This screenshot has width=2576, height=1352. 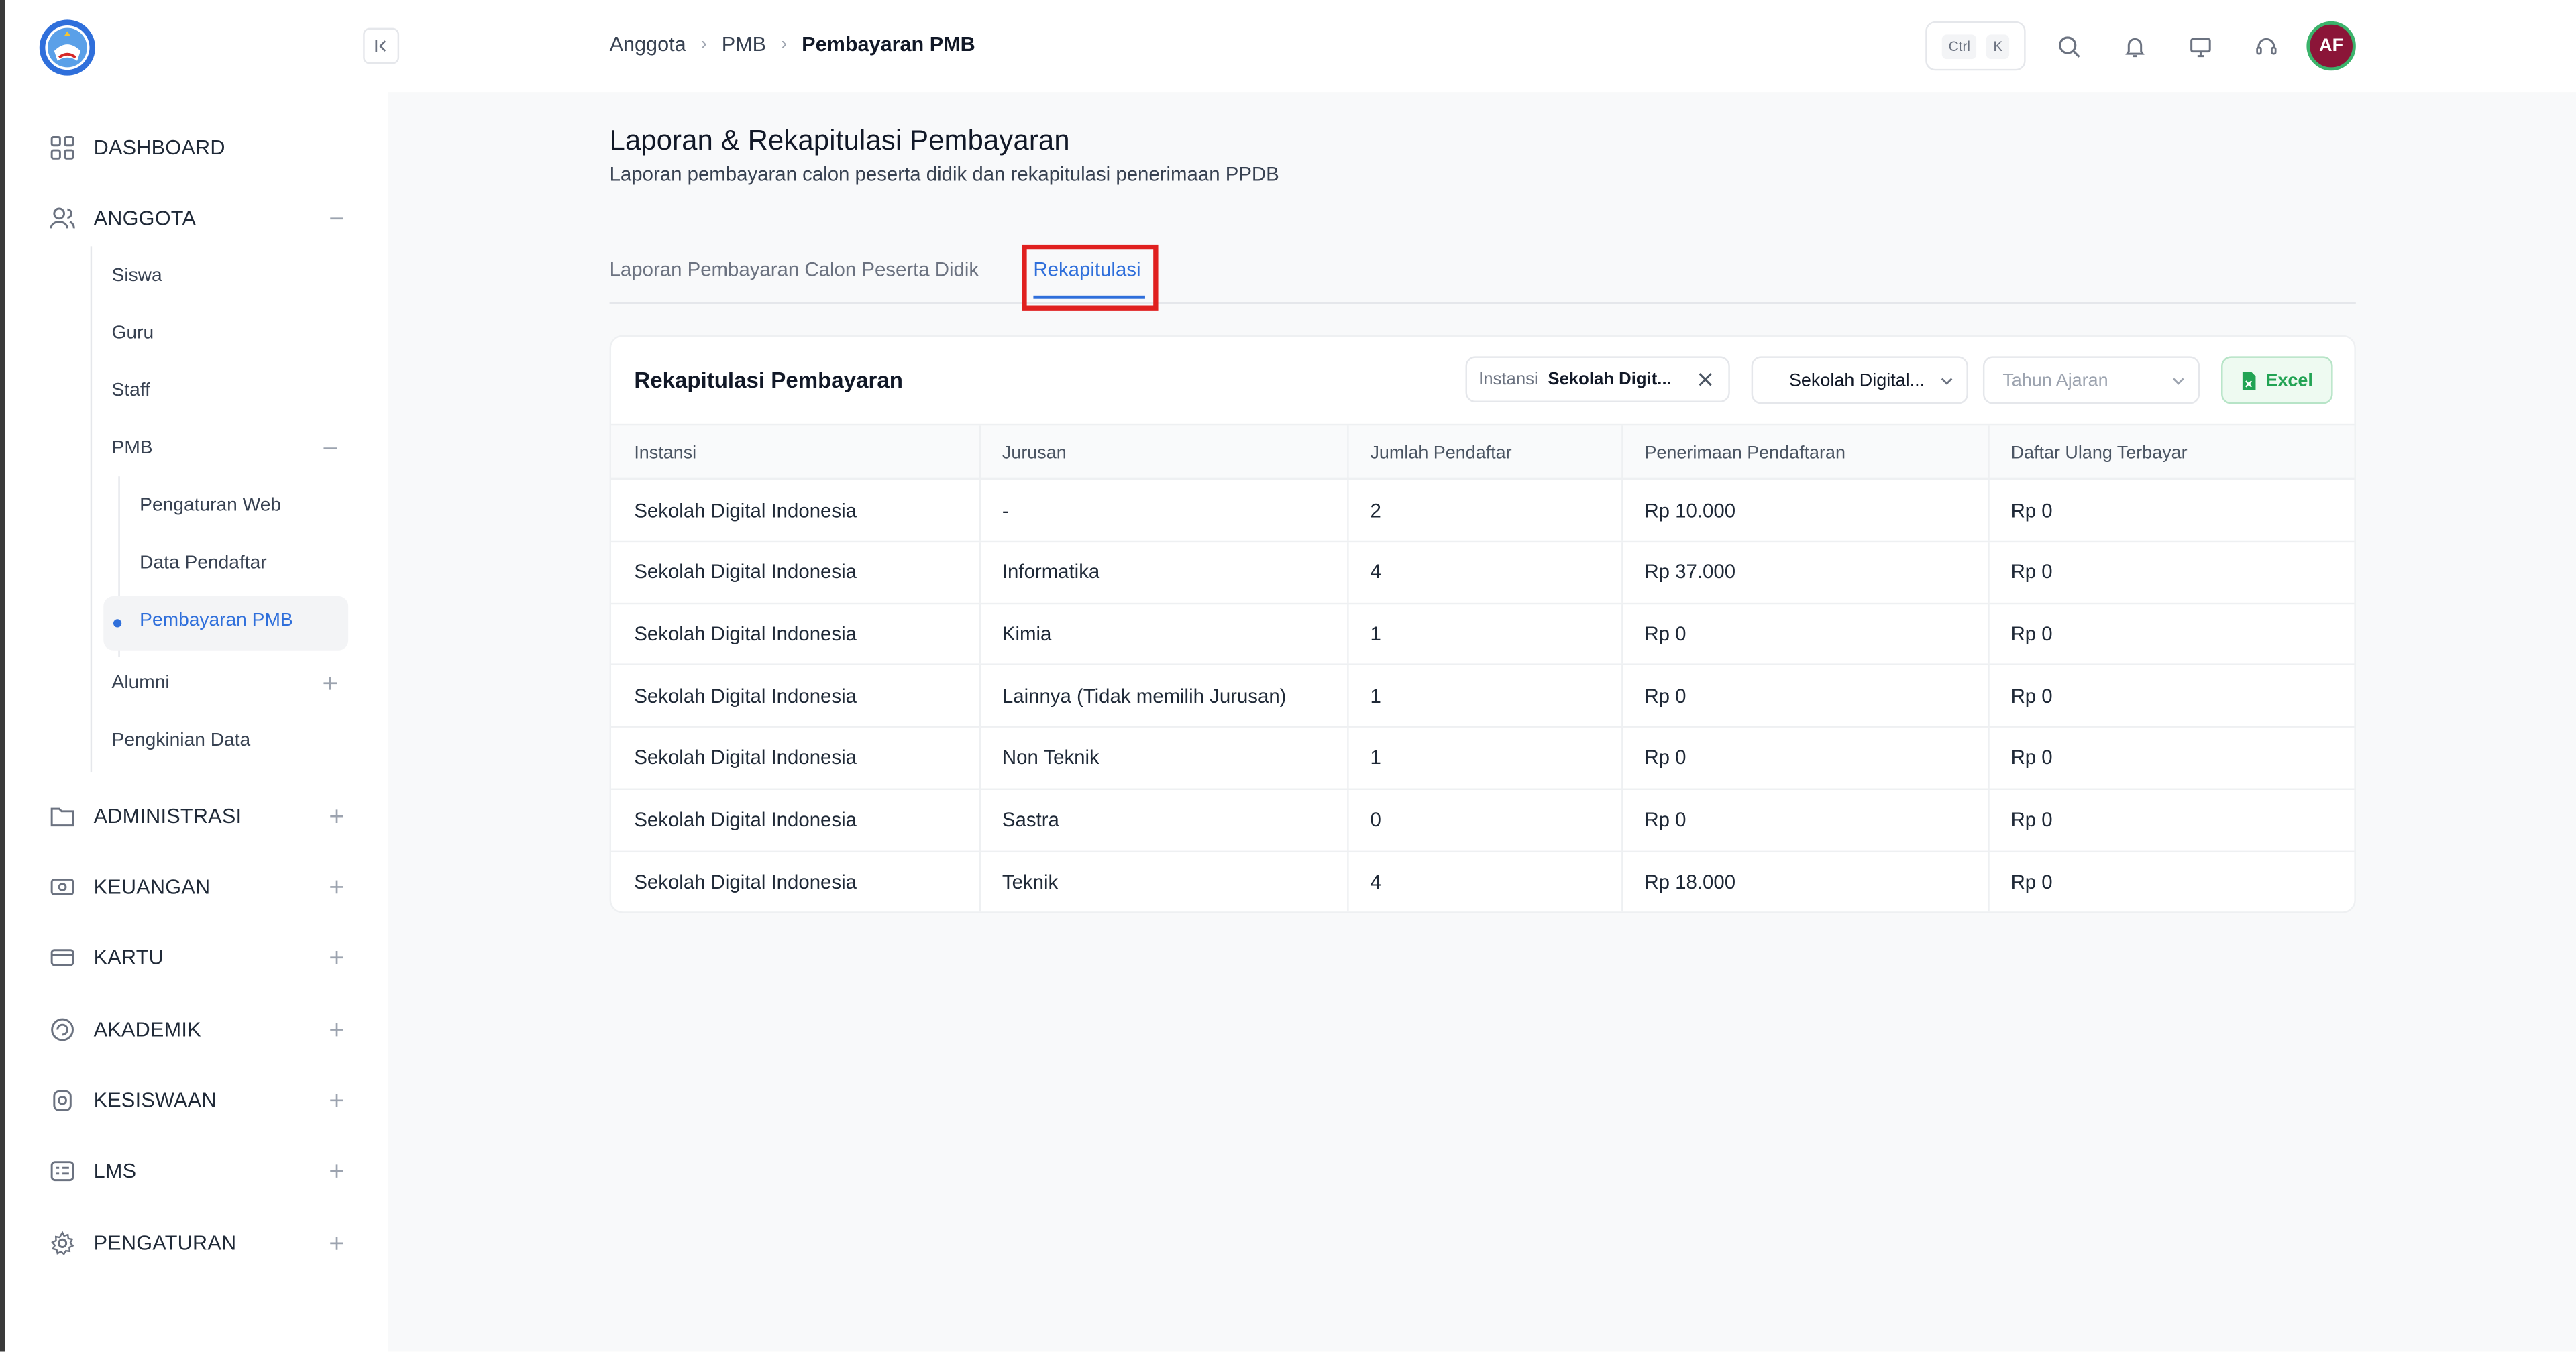 I want to click on table-cell: Sastra, so click(x=1030, y=819).